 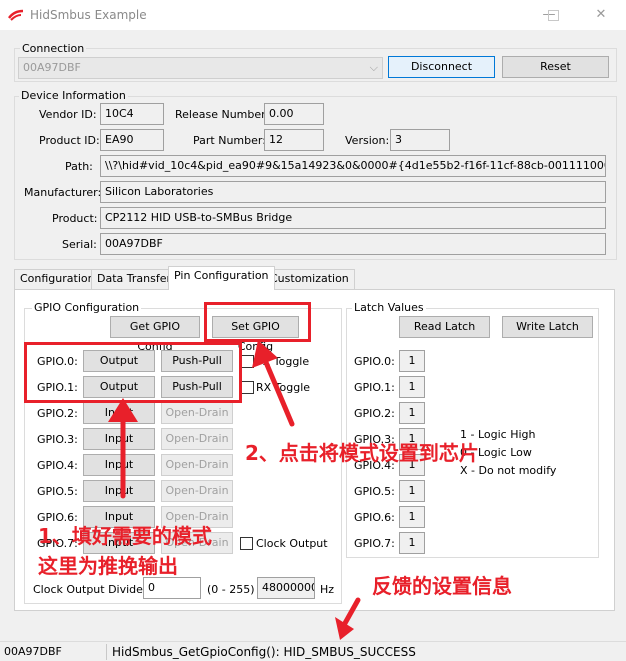 What do you see at coordinates (374, 543) in the screenshot?
I see `latch-gpio-label: GPIO.7:` at bounding box center [374, 543].